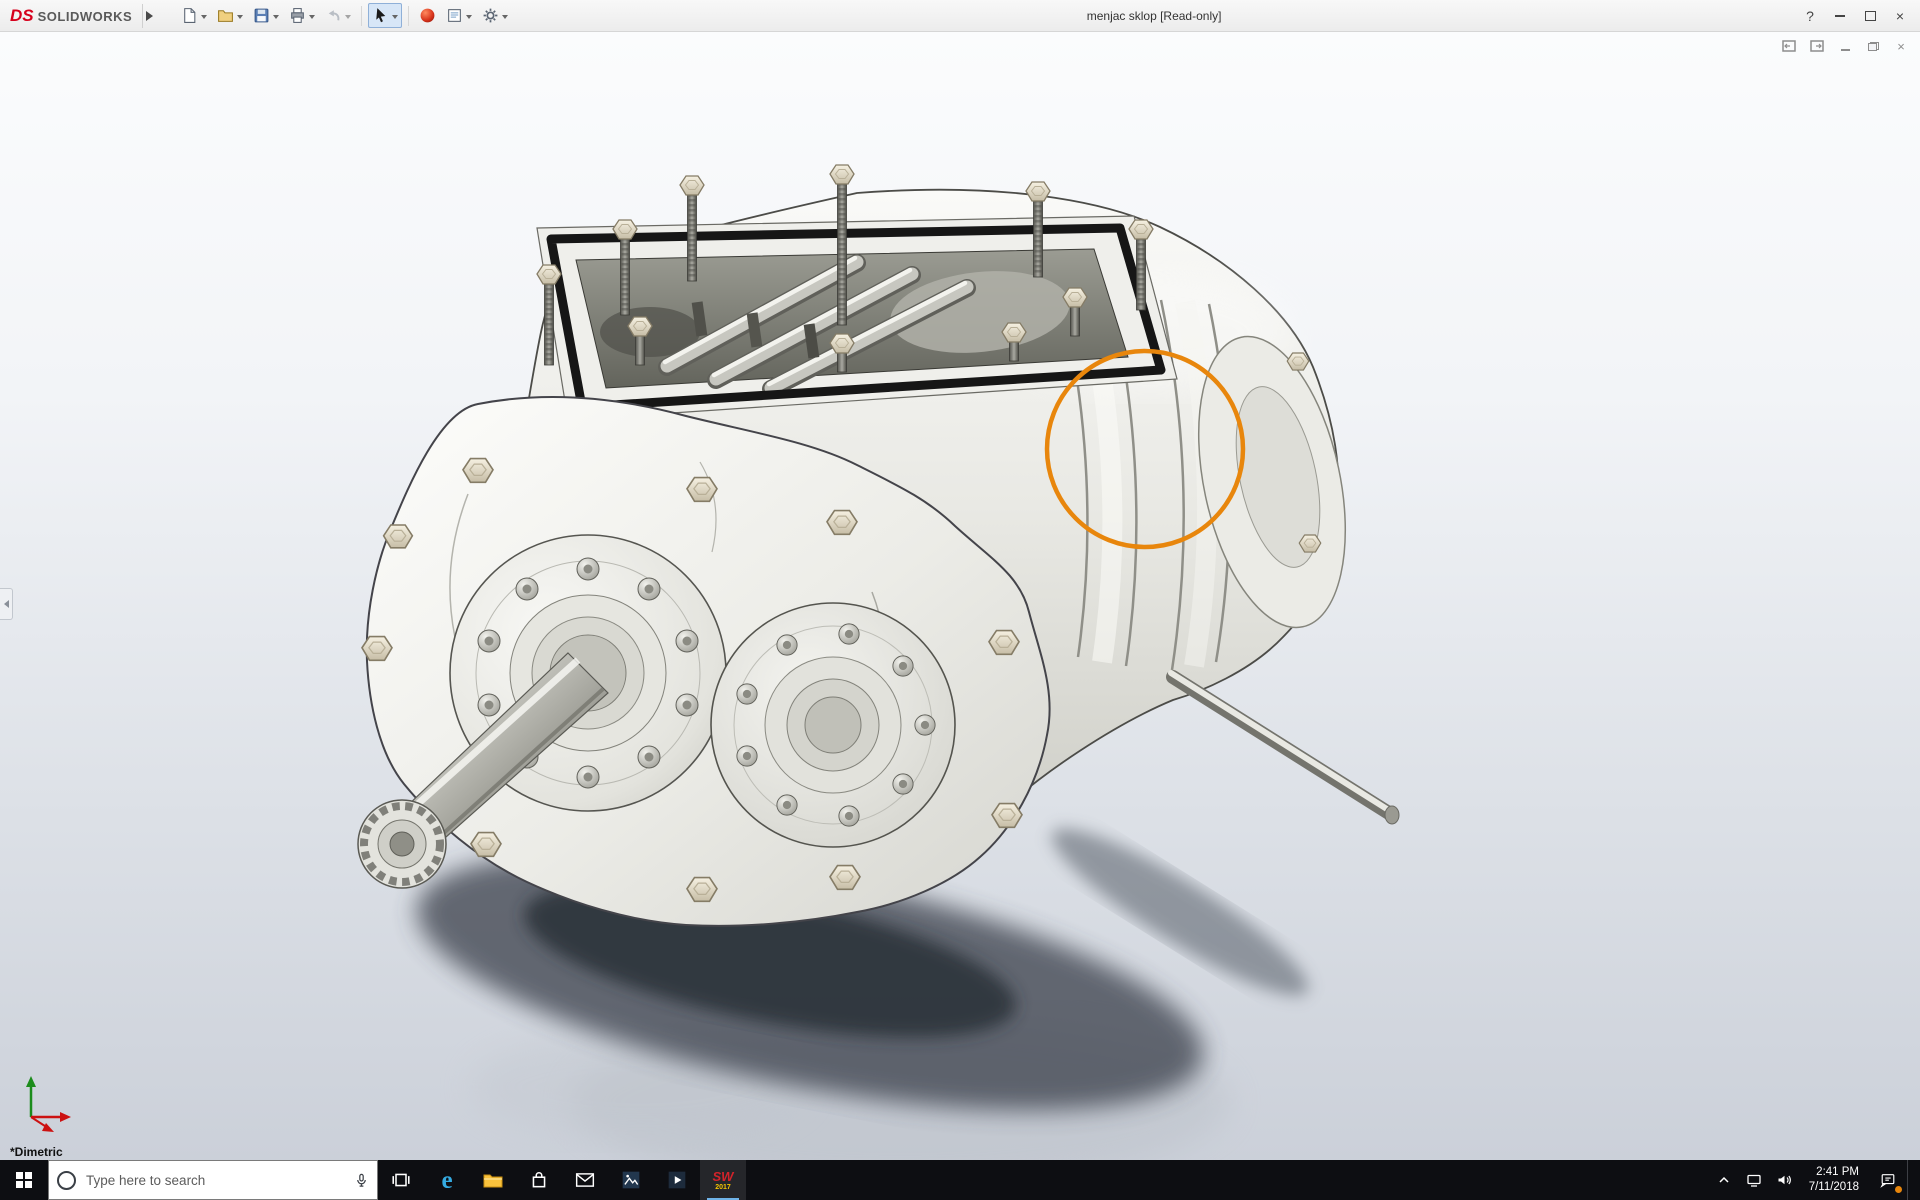  I want to click on undo-button, so click(338, 15).